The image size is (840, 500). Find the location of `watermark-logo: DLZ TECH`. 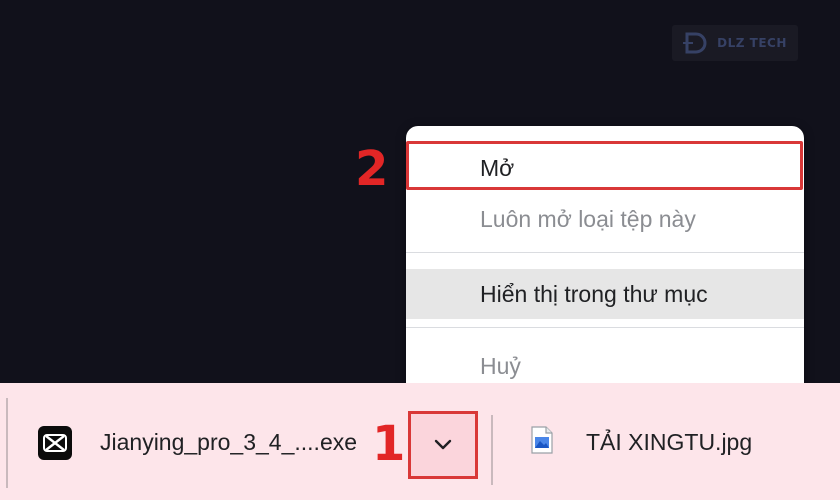

watermark-logo: DLZ TECH is located at coordinates (735, 43).